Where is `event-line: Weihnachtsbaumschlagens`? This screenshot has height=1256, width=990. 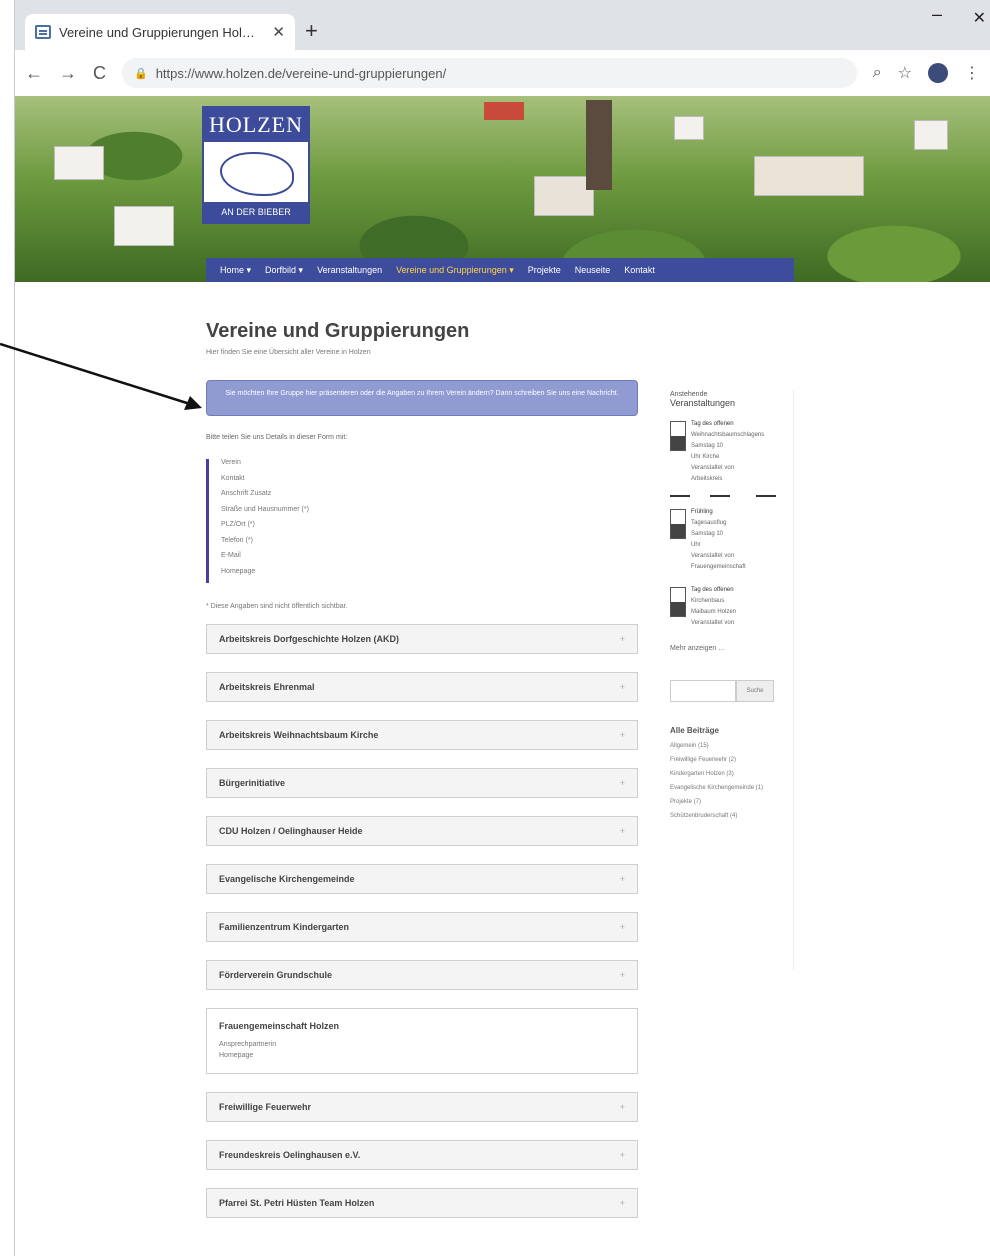
event-line: Weihnachtsbaumschlagens is located at coordinates (728, 435).